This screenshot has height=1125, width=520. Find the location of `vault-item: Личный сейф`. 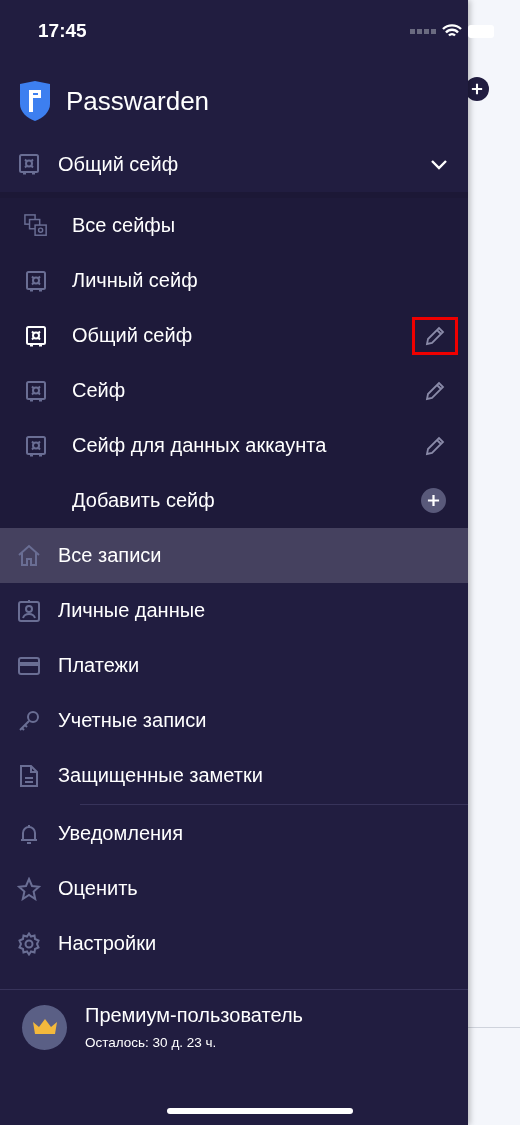

vault-item: Личный сейф is located at coordinates (234, 280).